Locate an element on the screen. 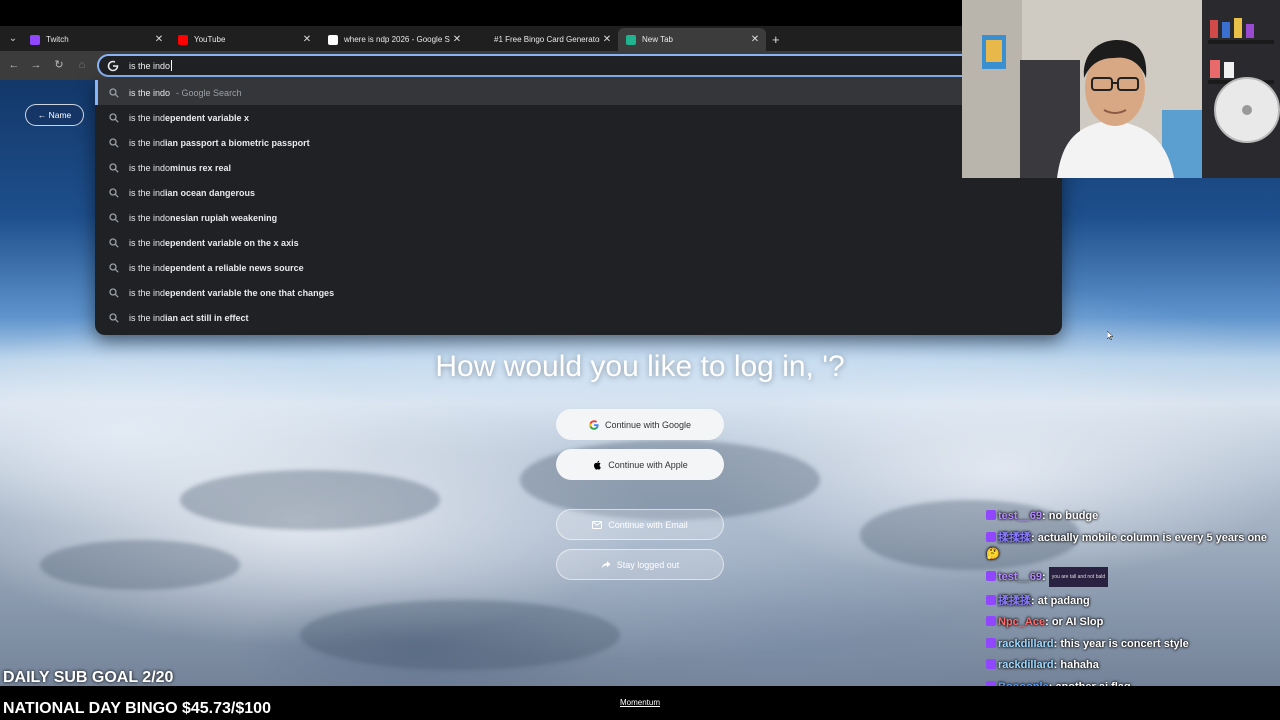 The width and height of the screenshot is (1280, 720). suggestion-item: is the ind ian act still in effect is located at coordinates (578, 317).